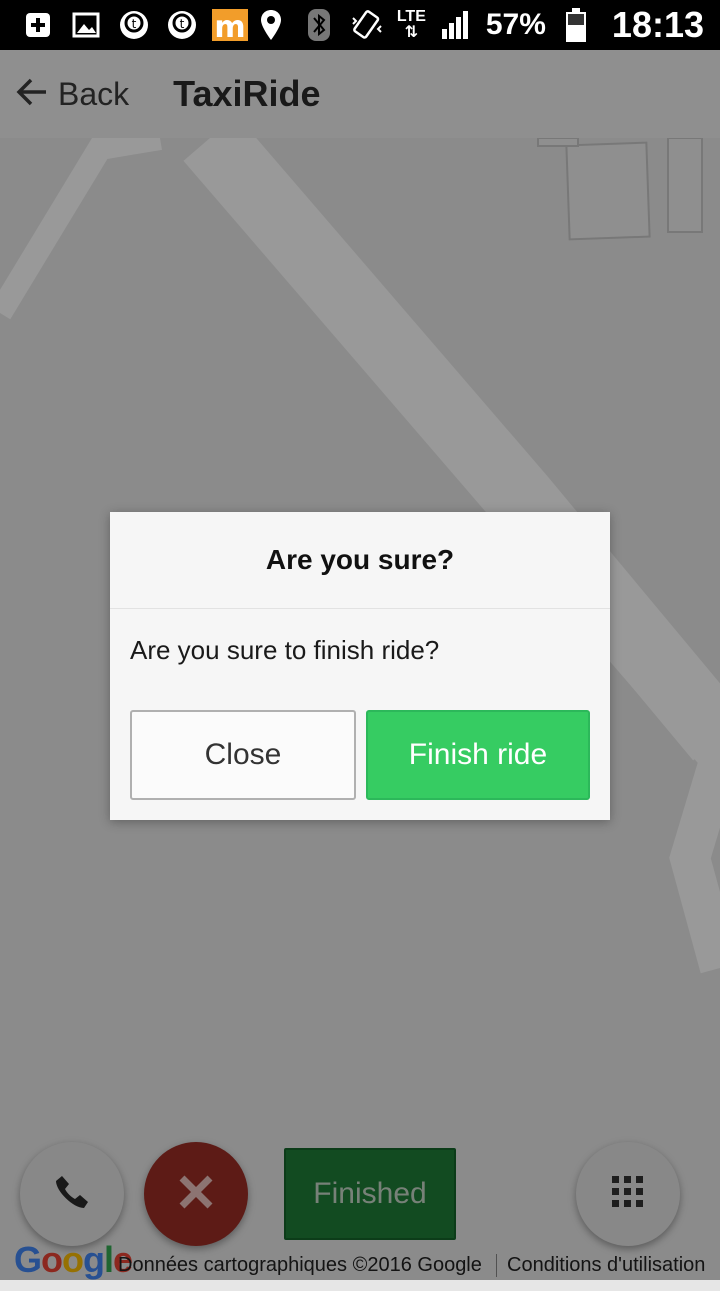 The image size is (720, 1291). I want to click on close-button: Close, so click(243, 755).